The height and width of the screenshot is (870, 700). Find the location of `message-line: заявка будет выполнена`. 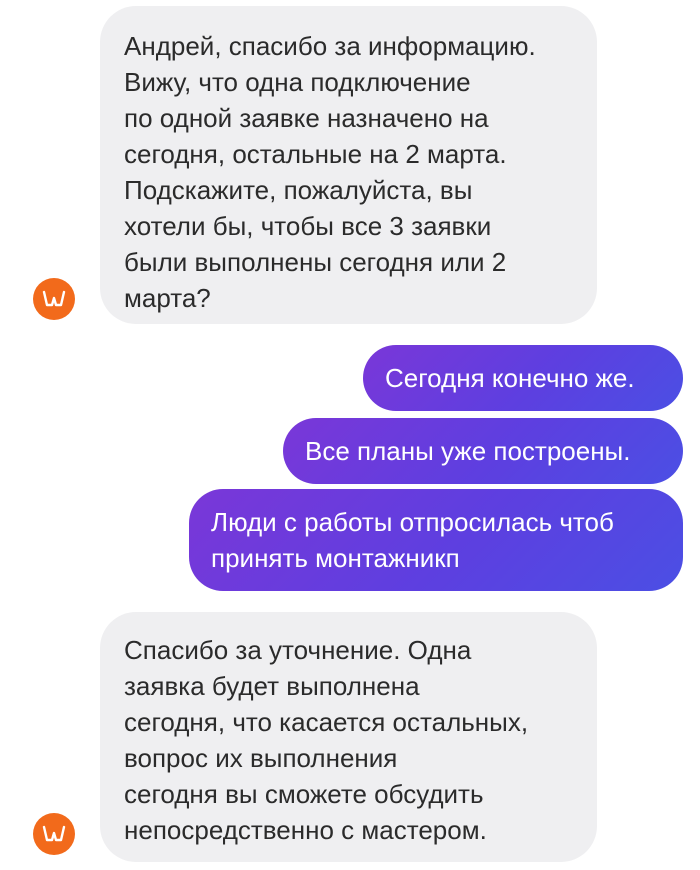

message-line: заявка будет выполнена is located at coordinates (272, 686).